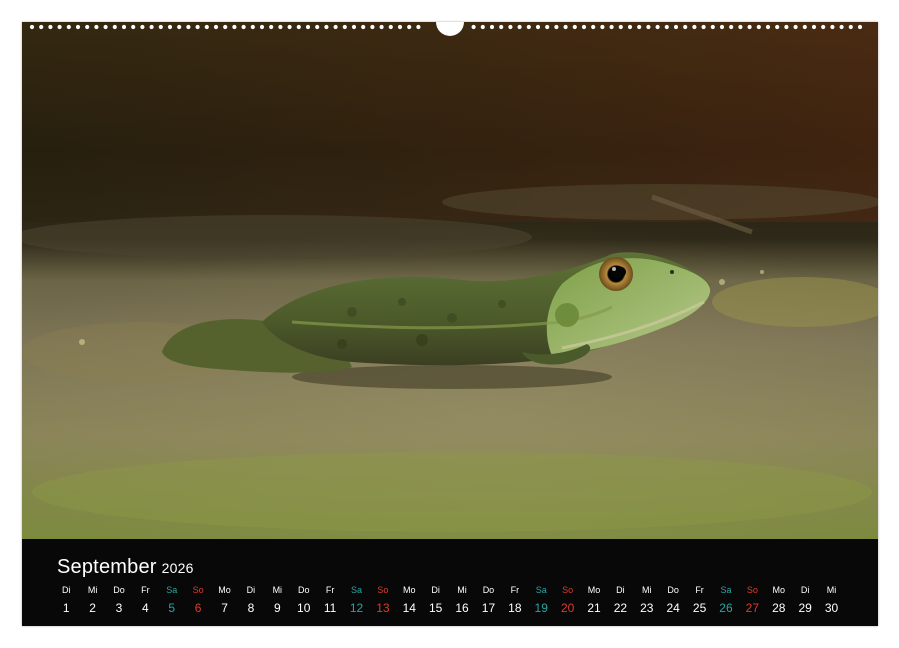  I want to click on calendar-day: Sa 19, so click(541, 600).